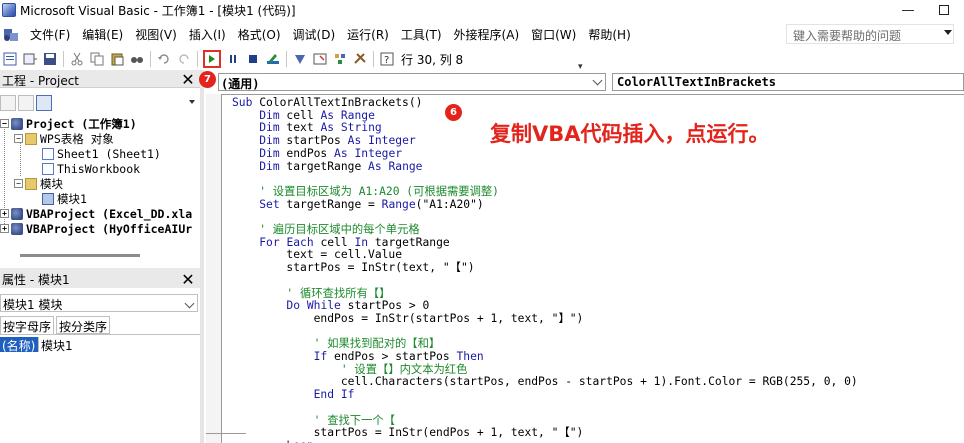 The height and width of the screenshot is (443, 964). I want to click on project-explorer-icon, so click(300, 59).